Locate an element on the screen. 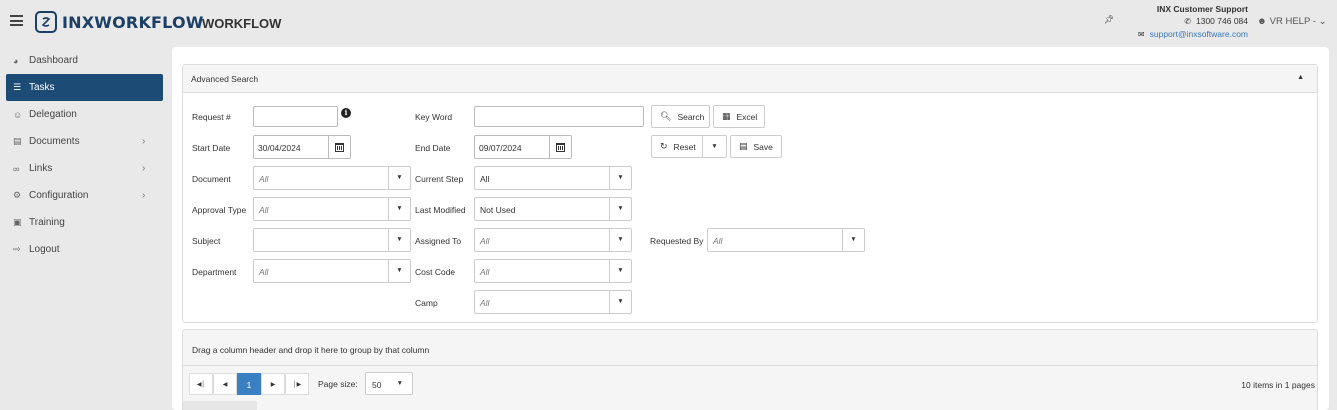 The image size is (1337, 410). app-title: WORKFLOW is located at coordinates (242, 23).